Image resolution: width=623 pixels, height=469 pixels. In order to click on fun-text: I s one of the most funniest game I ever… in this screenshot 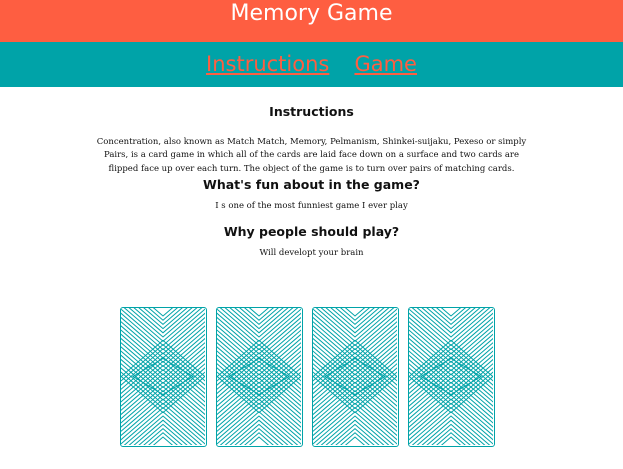, I will do `click(311, 206)`.